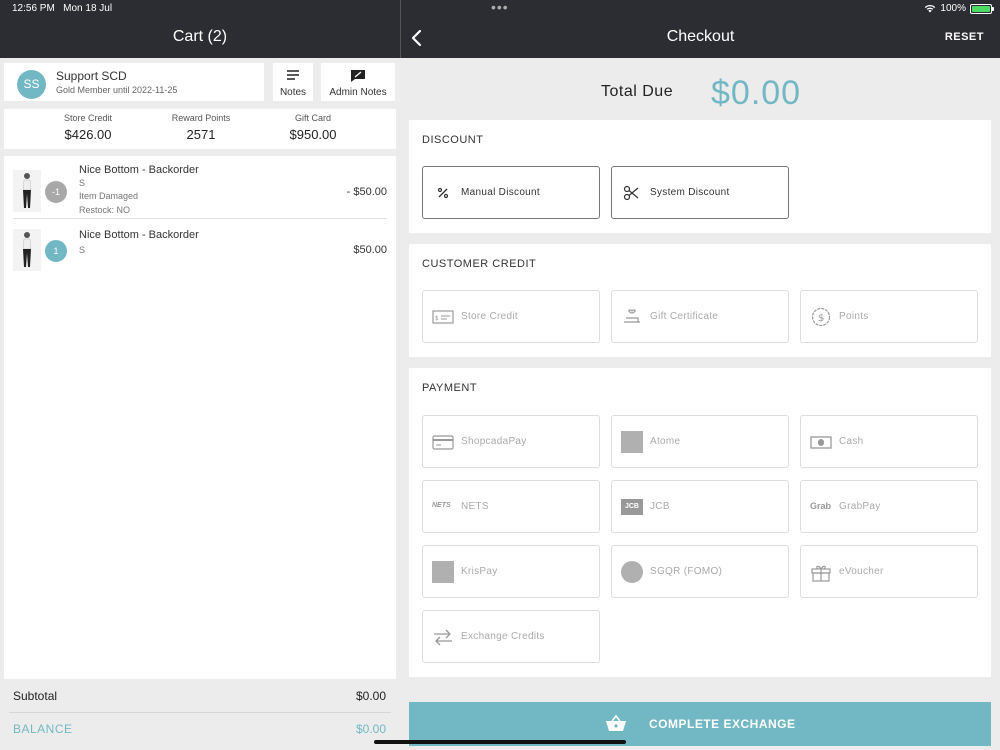 The image size is (1000, 750). Describe the element at coordinates (889, 506) in the screenshot. I see `grabpay-button: Grab GrabPay` at that location.